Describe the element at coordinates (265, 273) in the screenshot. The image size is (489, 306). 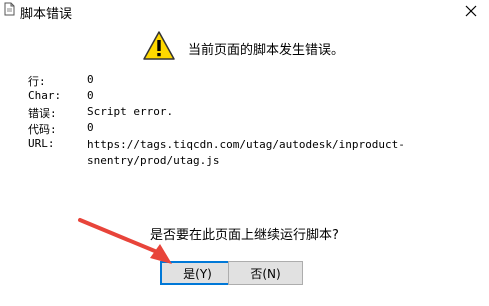
I see `no-button: 否(N)` at that location.